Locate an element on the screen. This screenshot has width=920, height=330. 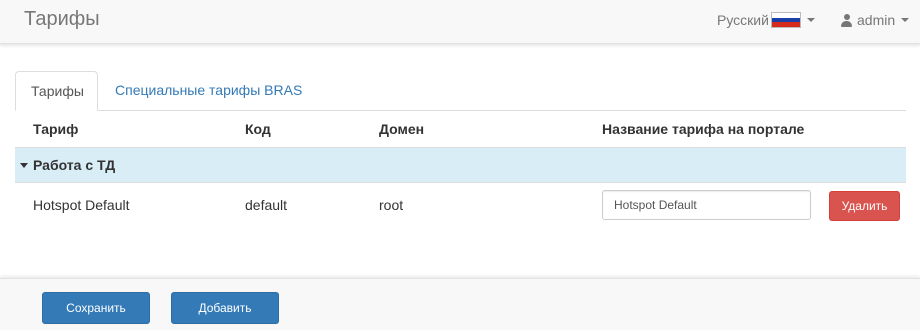
page-title: Тарифы is located at coordinates (62, 19).